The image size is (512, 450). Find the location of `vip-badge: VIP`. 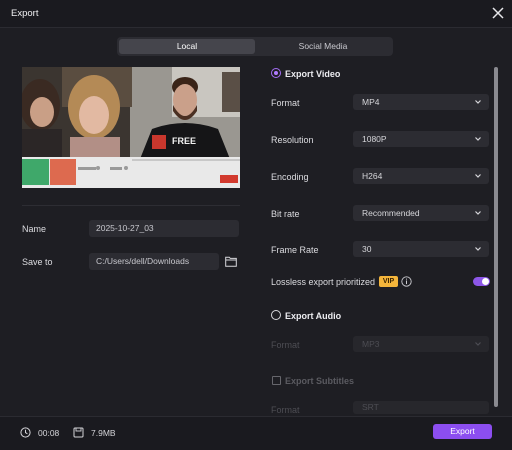

vip-badge: VIP is located at coordinates (388, 281).